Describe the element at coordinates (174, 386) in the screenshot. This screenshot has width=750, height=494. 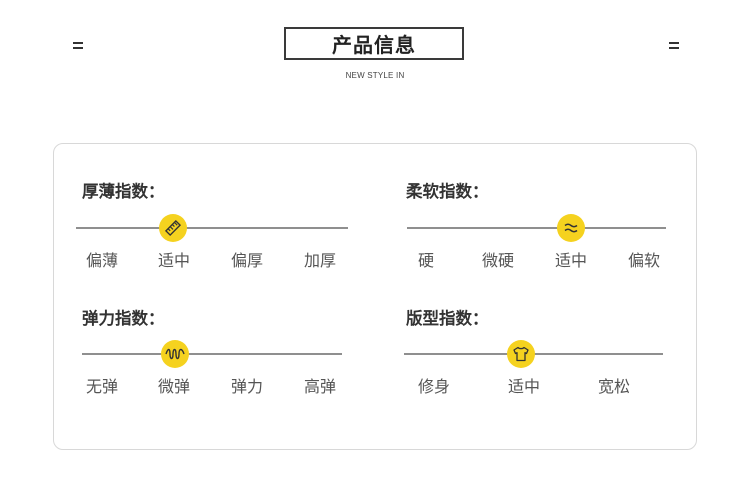
I see `elasticity-option: 微弹` at that location.